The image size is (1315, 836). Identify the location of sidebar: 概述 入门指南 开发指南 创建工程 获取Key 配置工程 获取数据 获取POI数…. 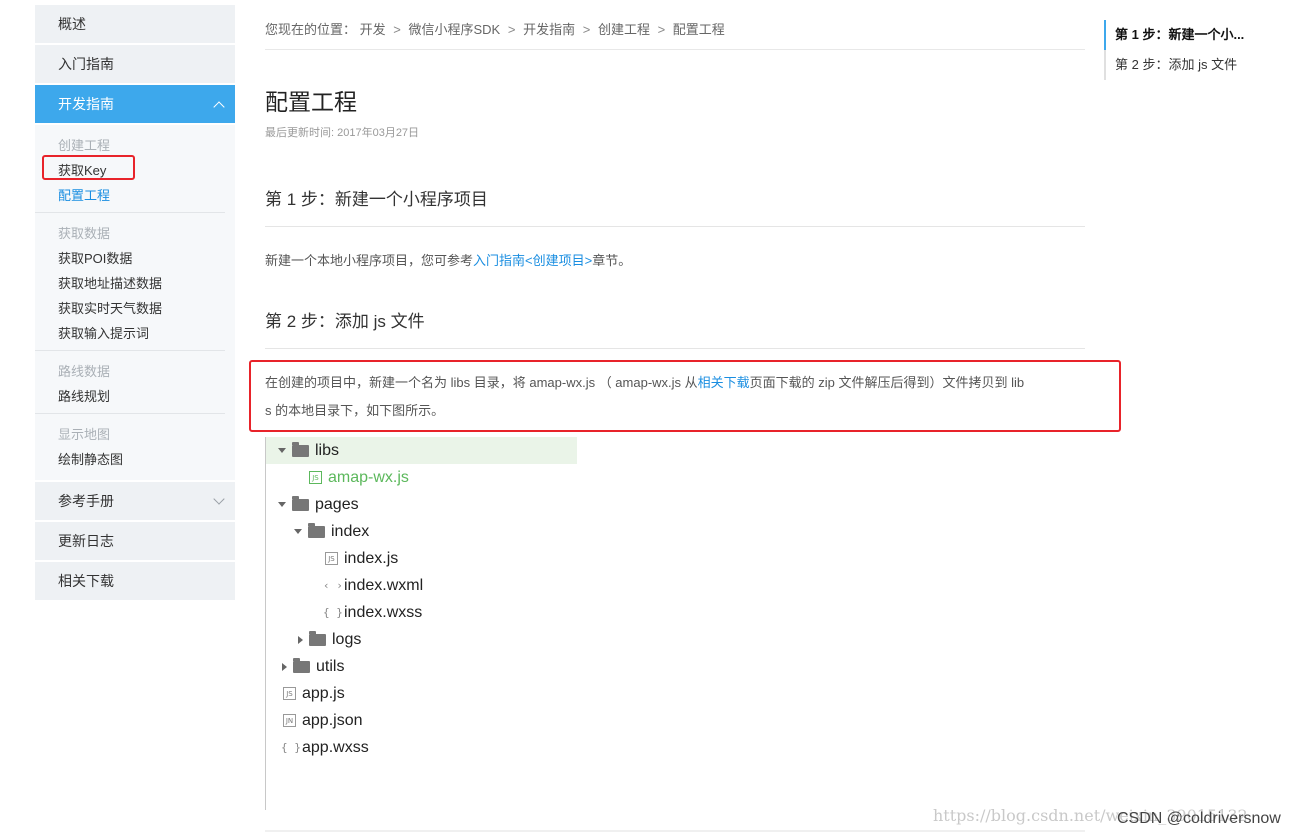
(135, 303).